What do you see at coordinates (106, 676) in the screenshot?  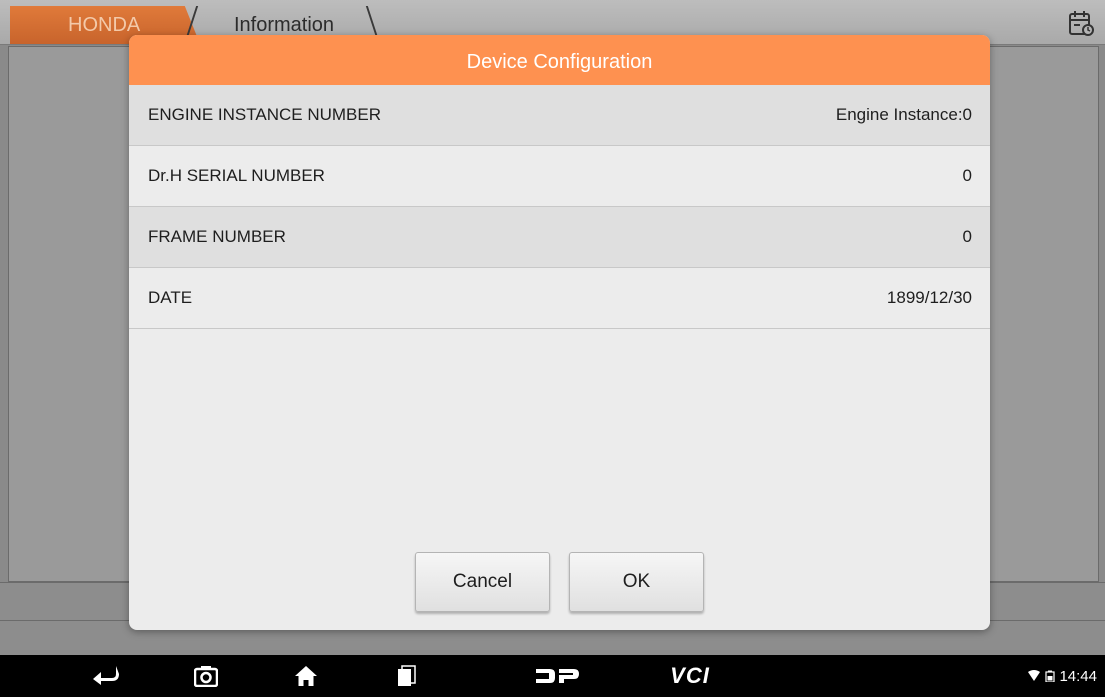 I see `back-icon` at bounding box center [106, 676].